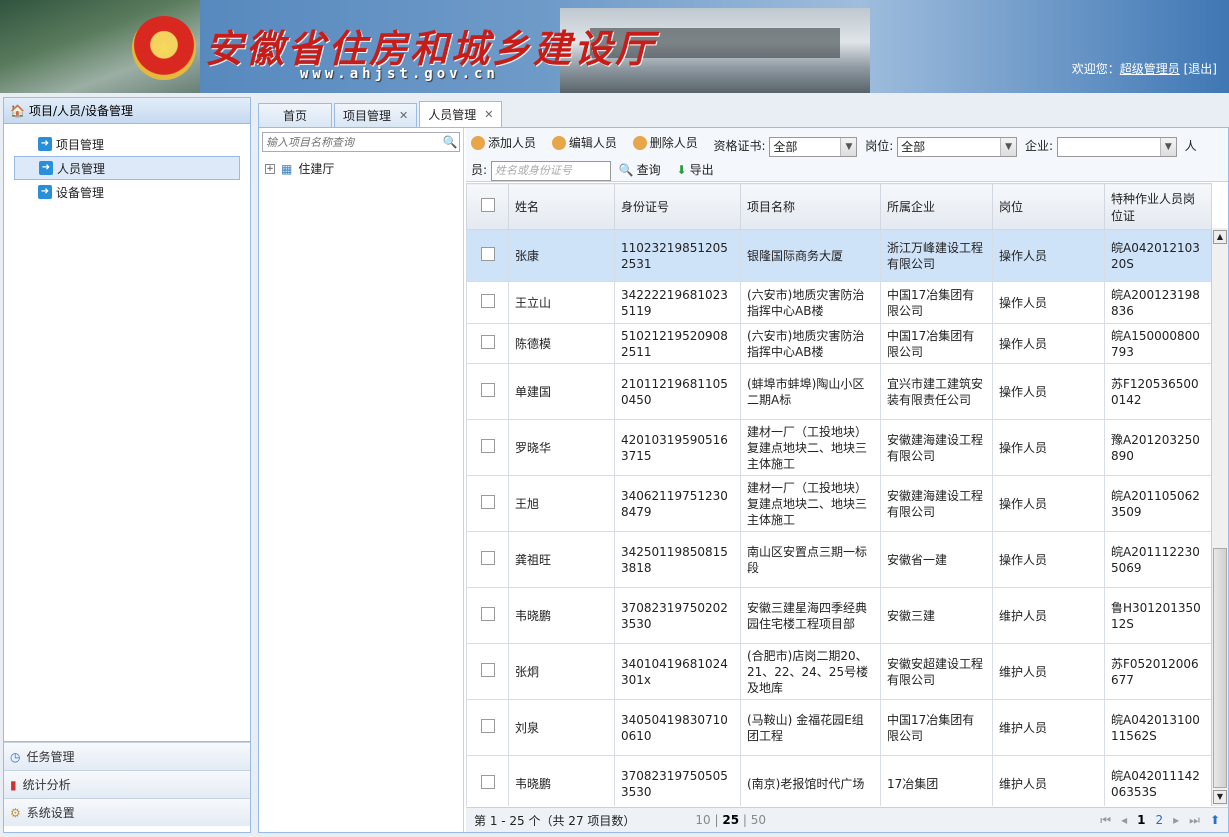 This screenshot has width=1229, height=837. What do you see at coordinates (702, 820) in the screenshot?
I see `page-size-10: 10` at bounding box center [702, 820].